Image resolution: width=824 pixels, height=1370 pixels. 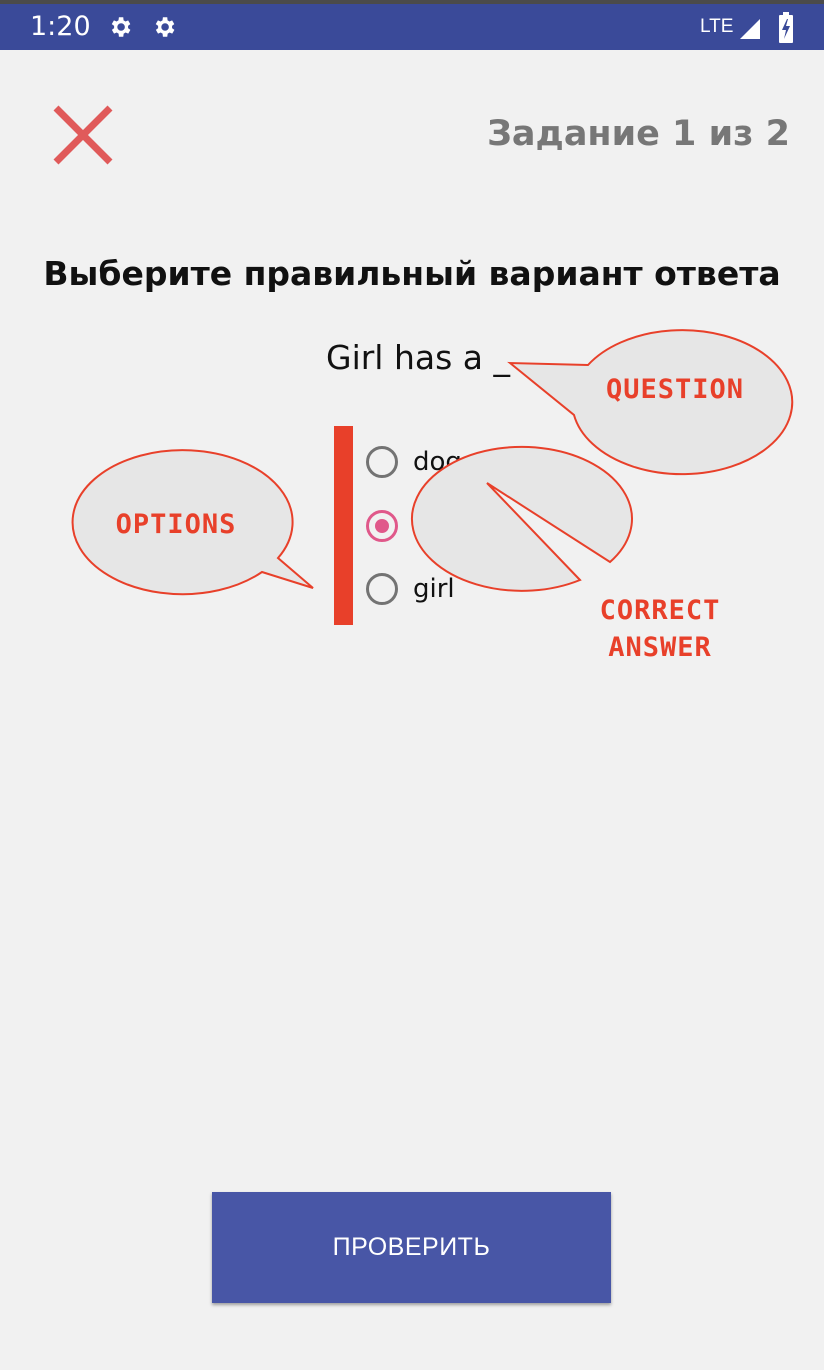 What do you see at coordinates (675, 389) in the screenshot?
I see `question-callout-label: QUESTION` at bounding box center [675, 389].